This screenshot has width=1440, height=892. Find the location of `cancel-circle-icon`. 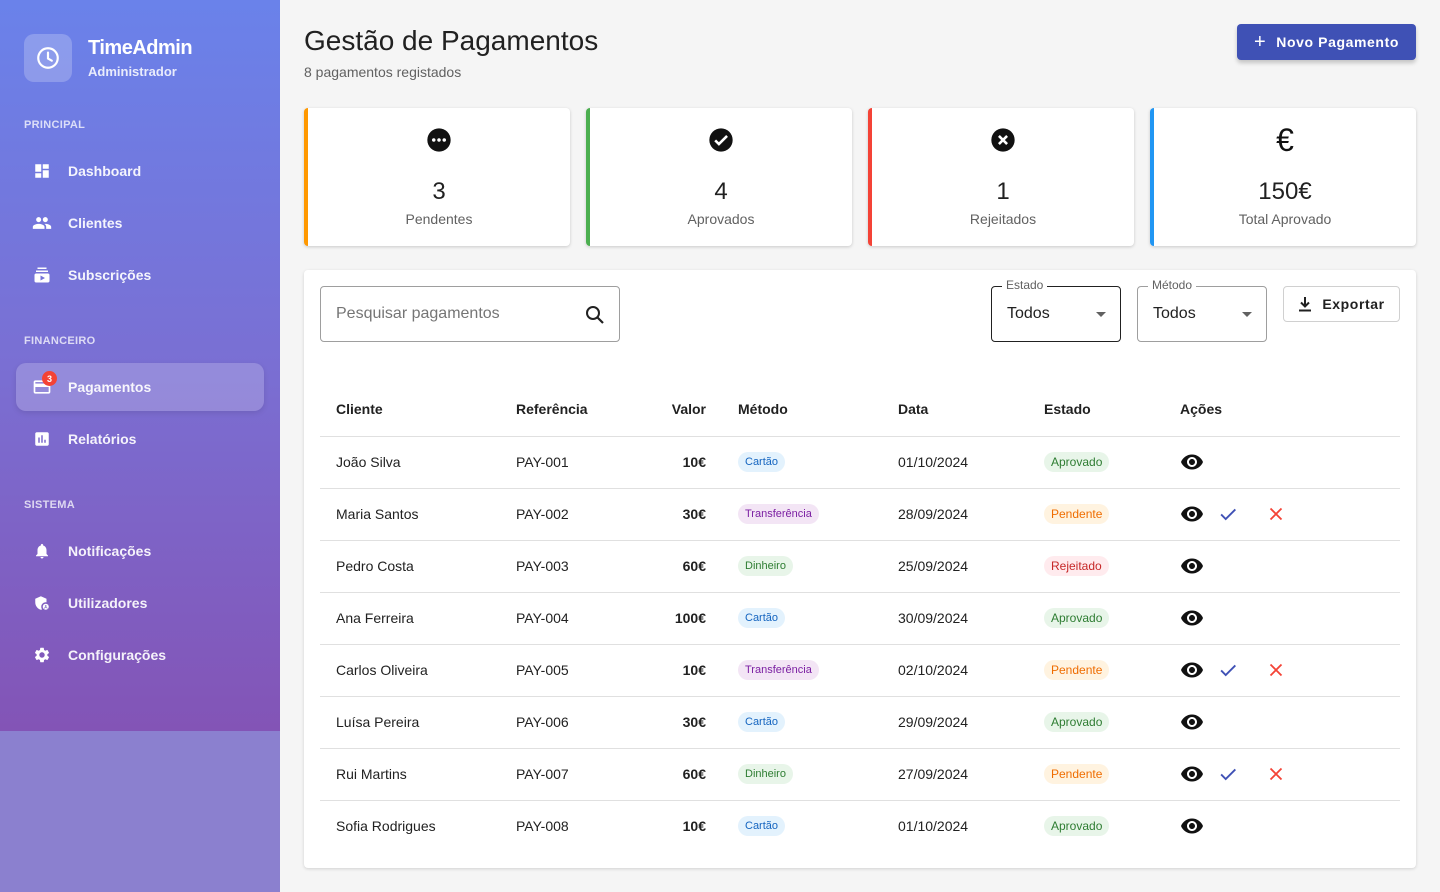

cancel-circle-icon is located at coordinates (1003, 140).